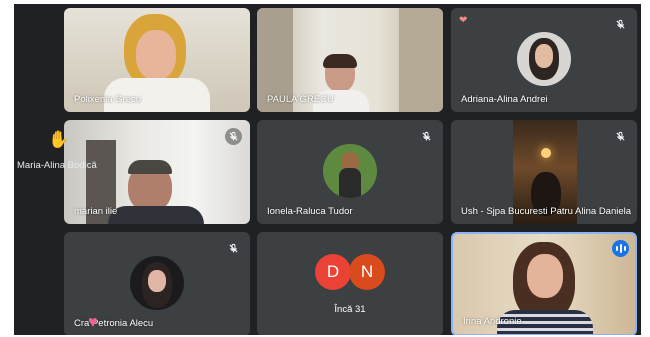  Describe the element at coordinates (544, 283) in the screenshot. I see `participant-tile-irina-active-speaker: Irina Andronie` at that location.